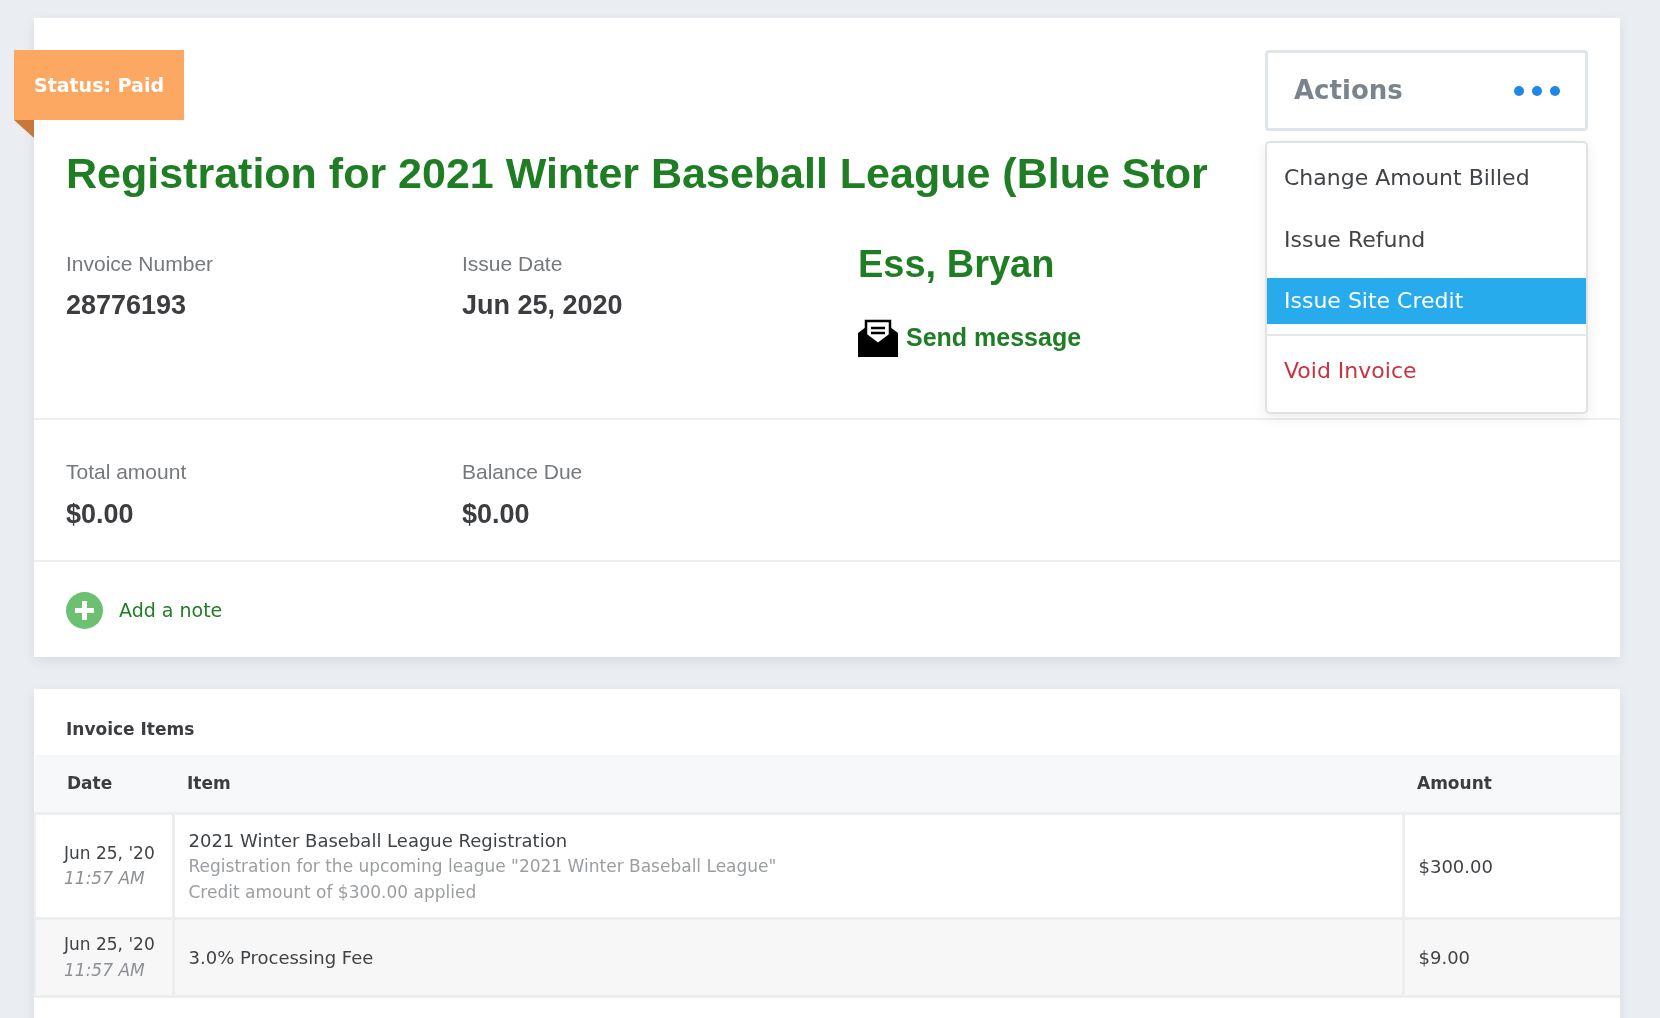 The height and width of the screenshot is (1018, 1660). What do you see at coordinates (523, 472) in the screenshot?
I see `total-label: Balance Due` at bounding box center [523, 472].